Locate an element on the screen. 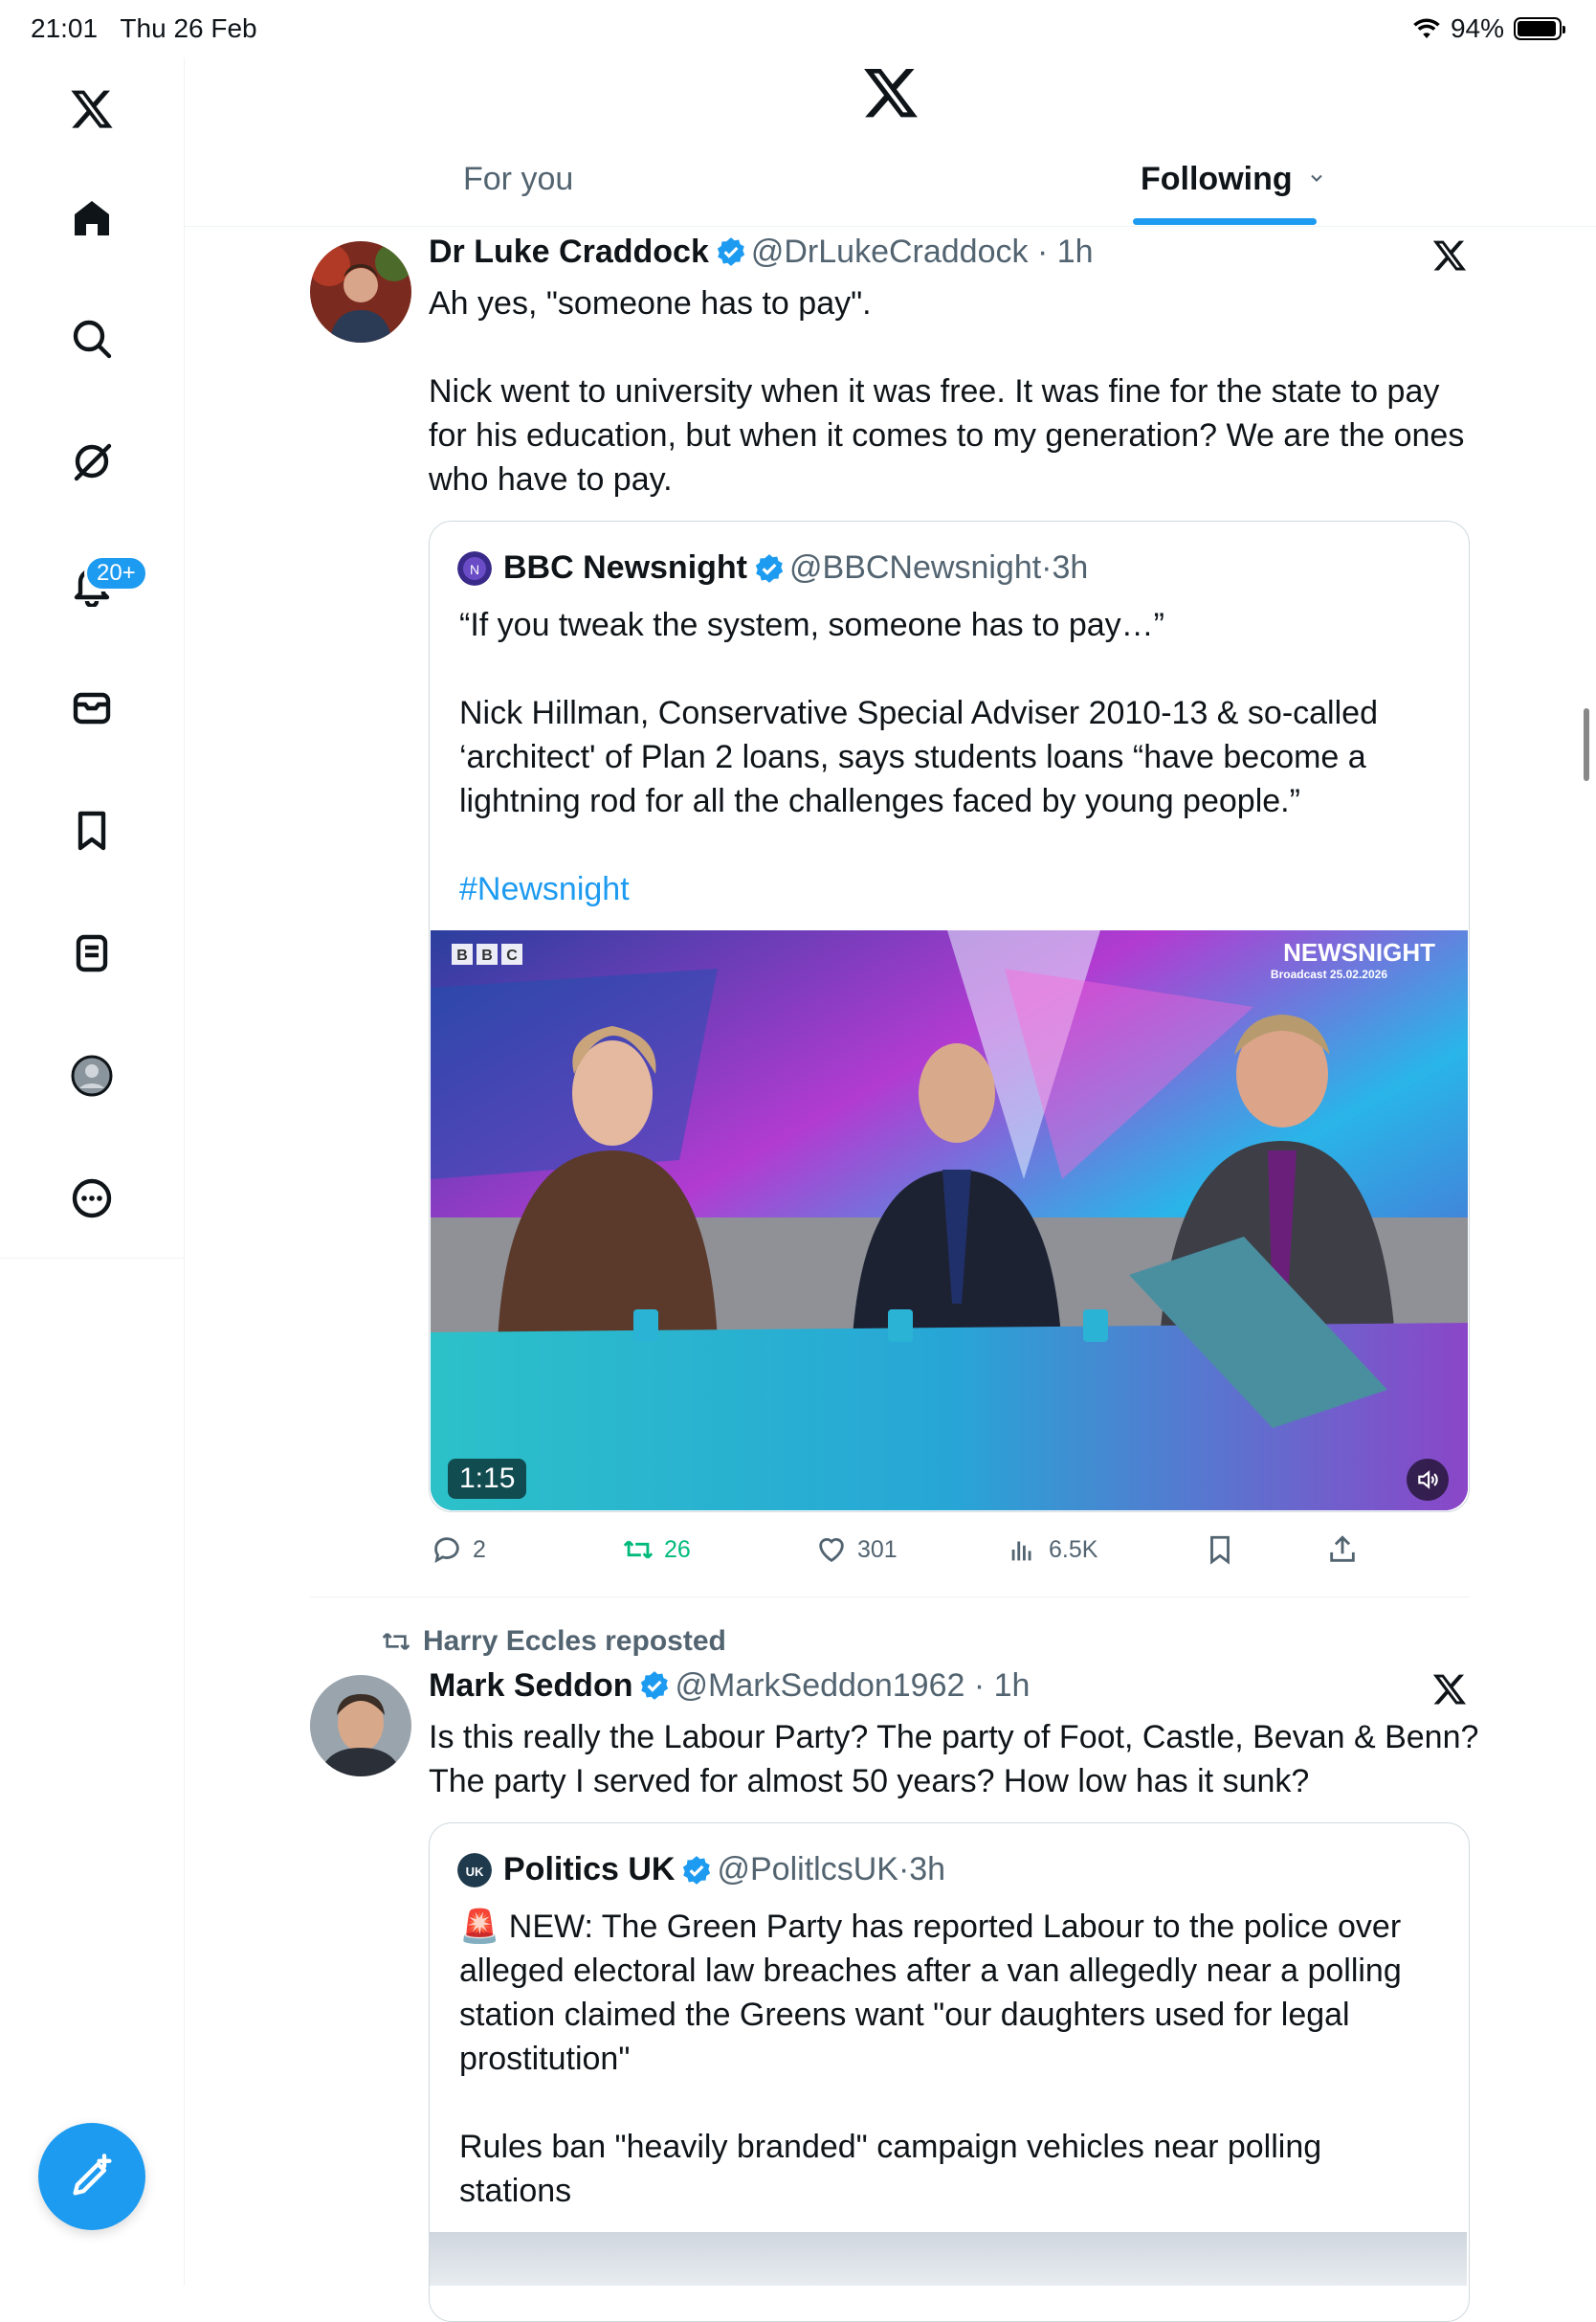 The height and width of the screenshot is (2322, 1596). tweet-header: Dr Luke Craddock @DrLukeCraddock · 1h is located at coordinates (762, 252).